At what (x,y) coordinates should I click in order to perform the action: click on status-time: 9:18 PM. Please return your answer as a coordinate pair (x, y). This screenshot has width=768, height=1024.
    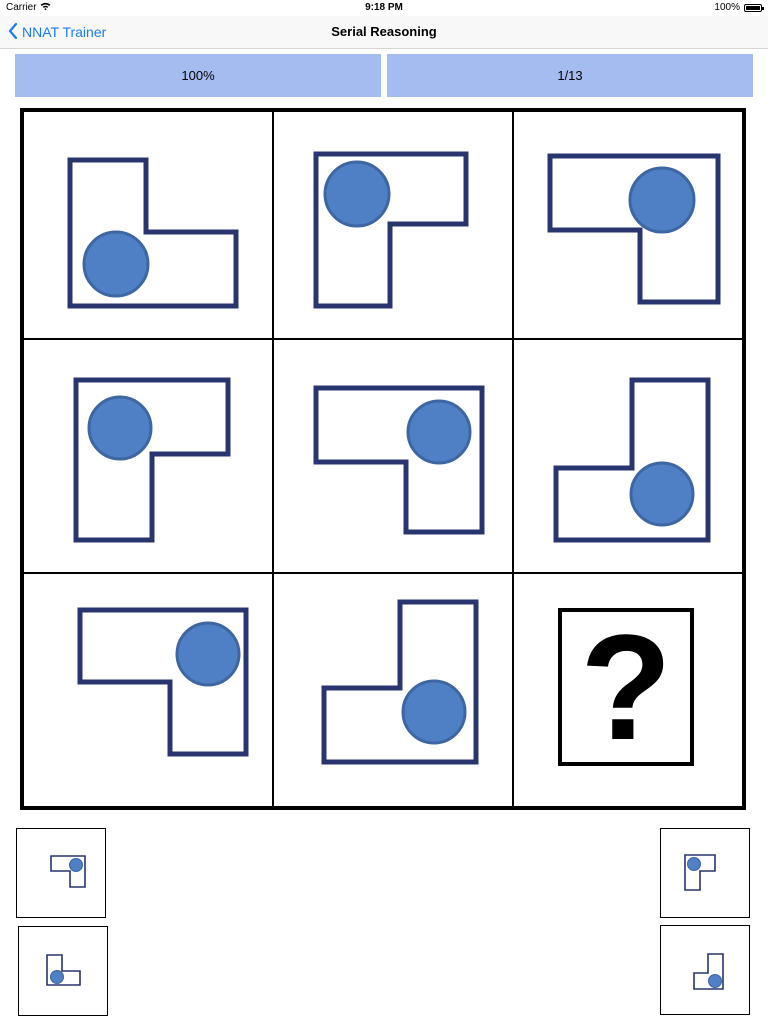
    Looking at the image, I should click on (384, 7).